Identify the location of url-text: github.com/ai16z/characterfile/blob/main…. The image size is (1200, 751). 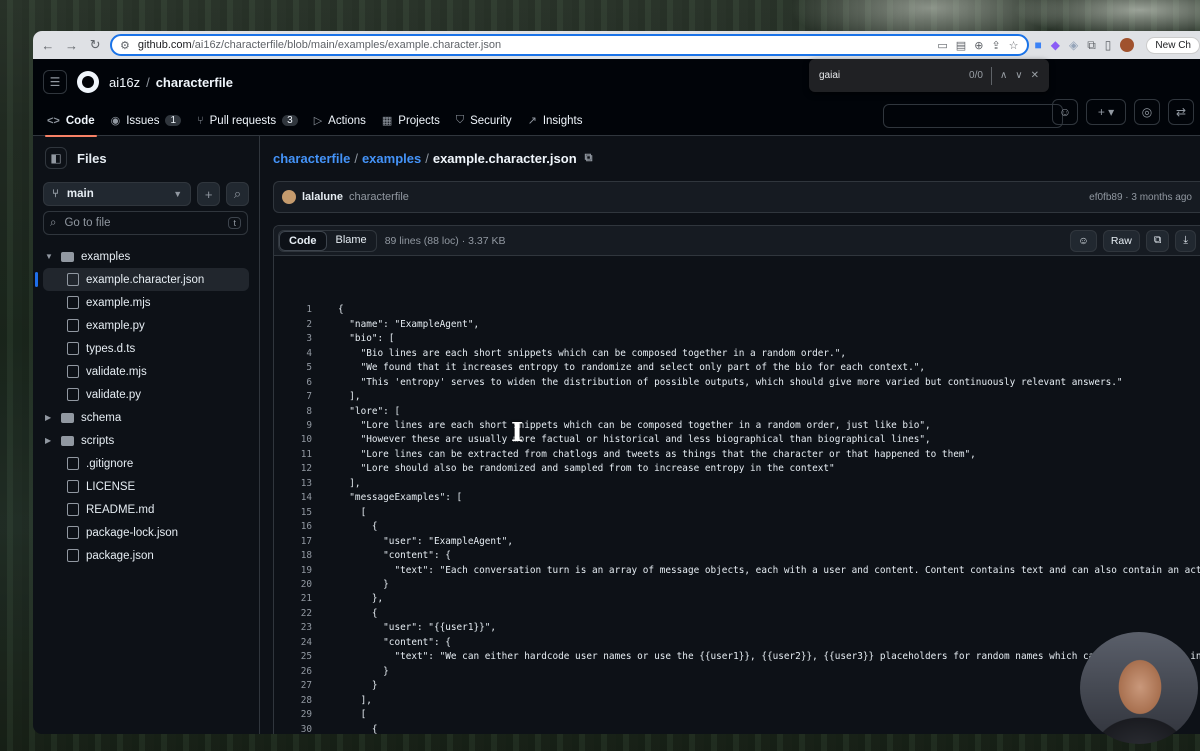
(533, 45).